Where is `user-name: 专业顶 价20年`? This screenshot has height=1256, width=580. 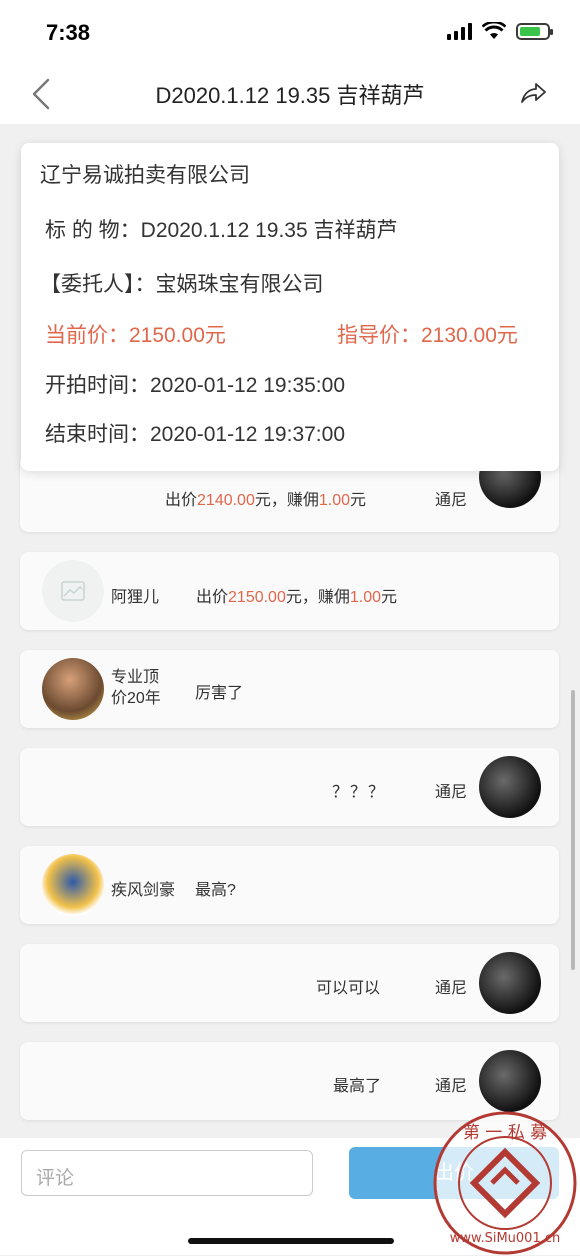
user-name: 专业顶 价20年 is located at coordinates (136, 688).